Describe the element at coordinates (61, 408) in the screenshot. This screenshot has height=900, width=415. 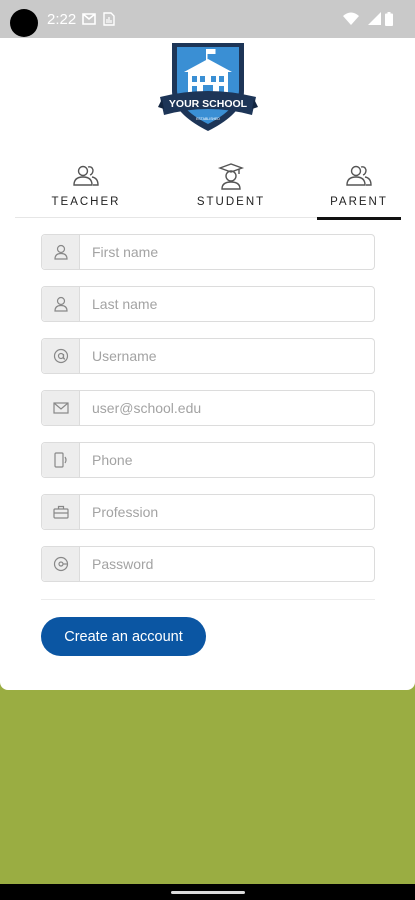
I see `mail-icon` at that location.